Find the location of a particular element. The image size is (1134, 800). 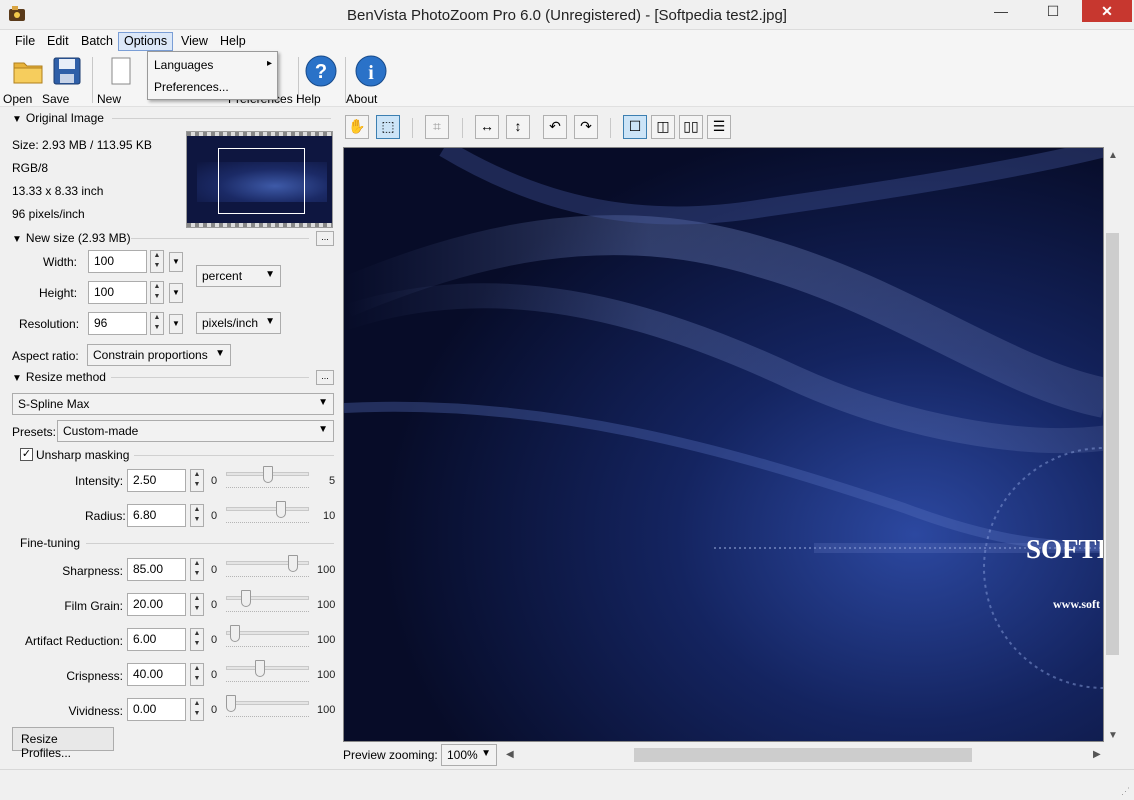

save-button: Save is located at coordinates (67, 81).